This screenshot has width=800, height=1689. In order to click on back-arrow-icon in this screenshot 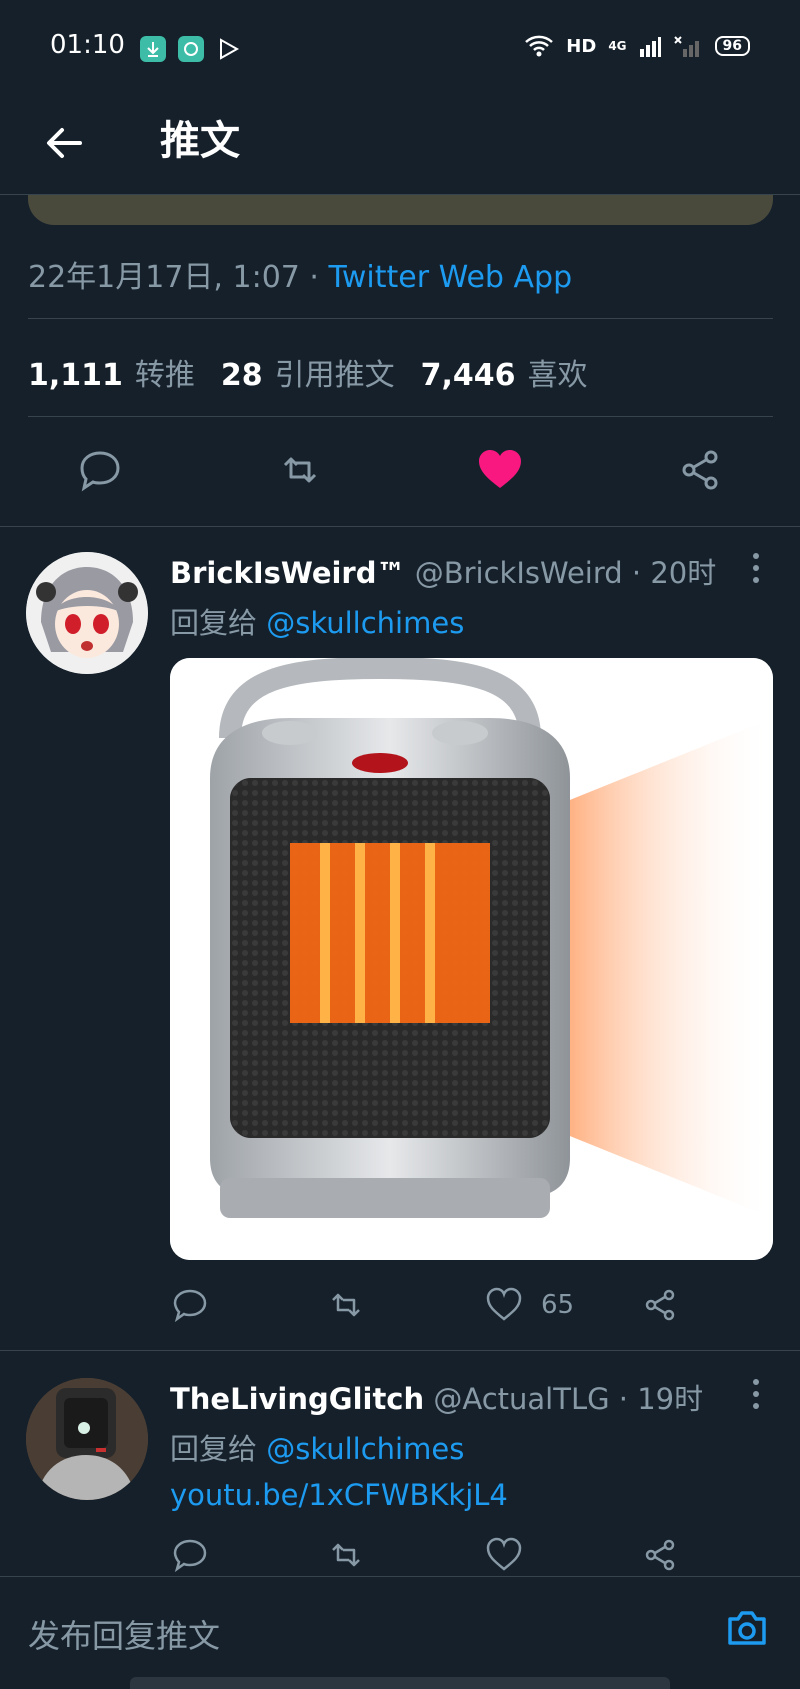, I will do `click(65, 143)`.